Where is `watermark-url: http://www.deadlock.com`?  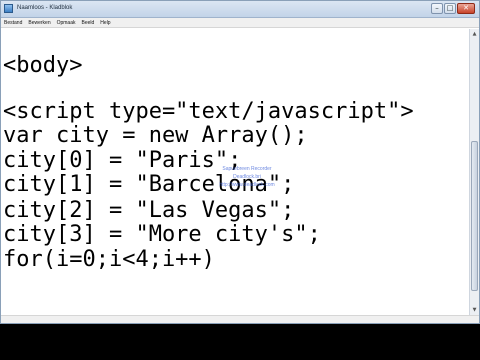 watermark-url: http://www.deadlock.com is located at coordinates (247, 185).